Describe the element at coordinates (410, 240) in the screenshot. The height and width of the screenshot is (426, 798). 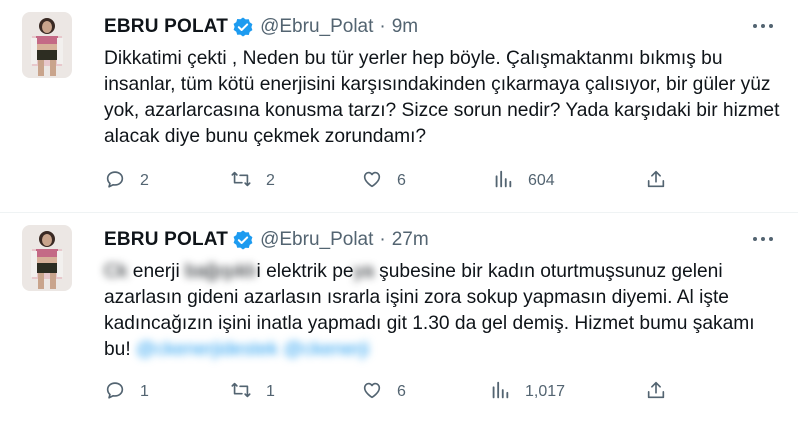
I see `timestamp: 27m` at that location.